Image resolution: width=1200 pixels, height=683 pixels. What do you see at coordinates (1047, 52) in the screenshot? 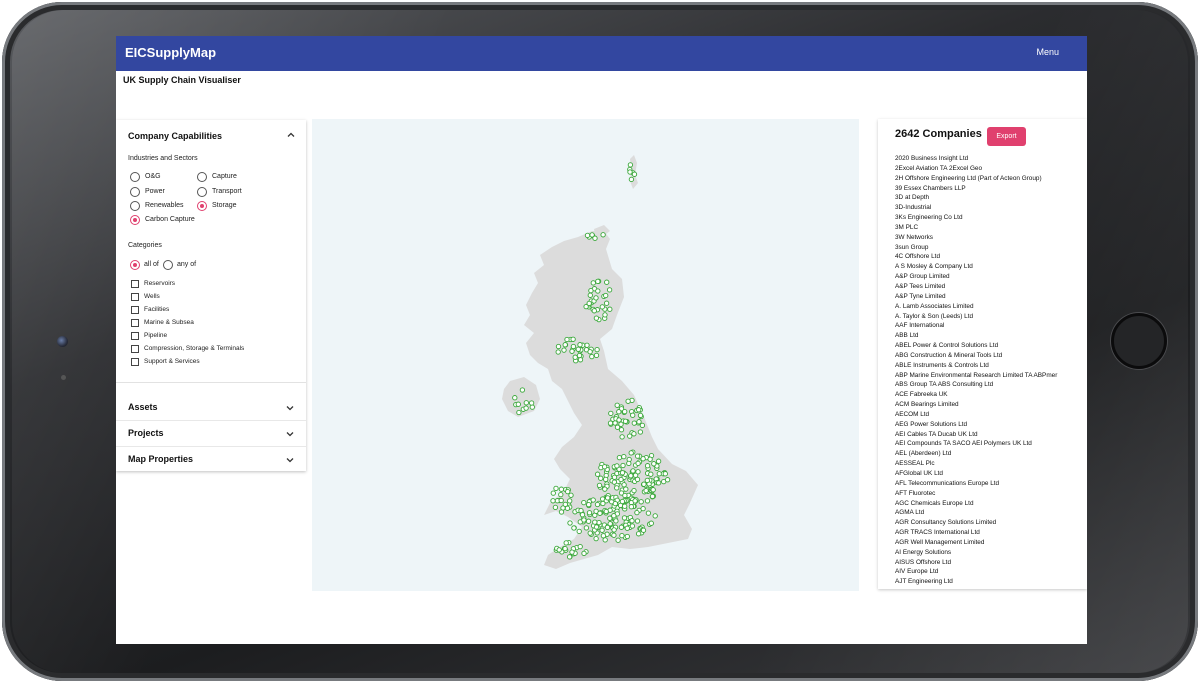
I see `menu-button: Menu` at bounding box center [1047, 52].